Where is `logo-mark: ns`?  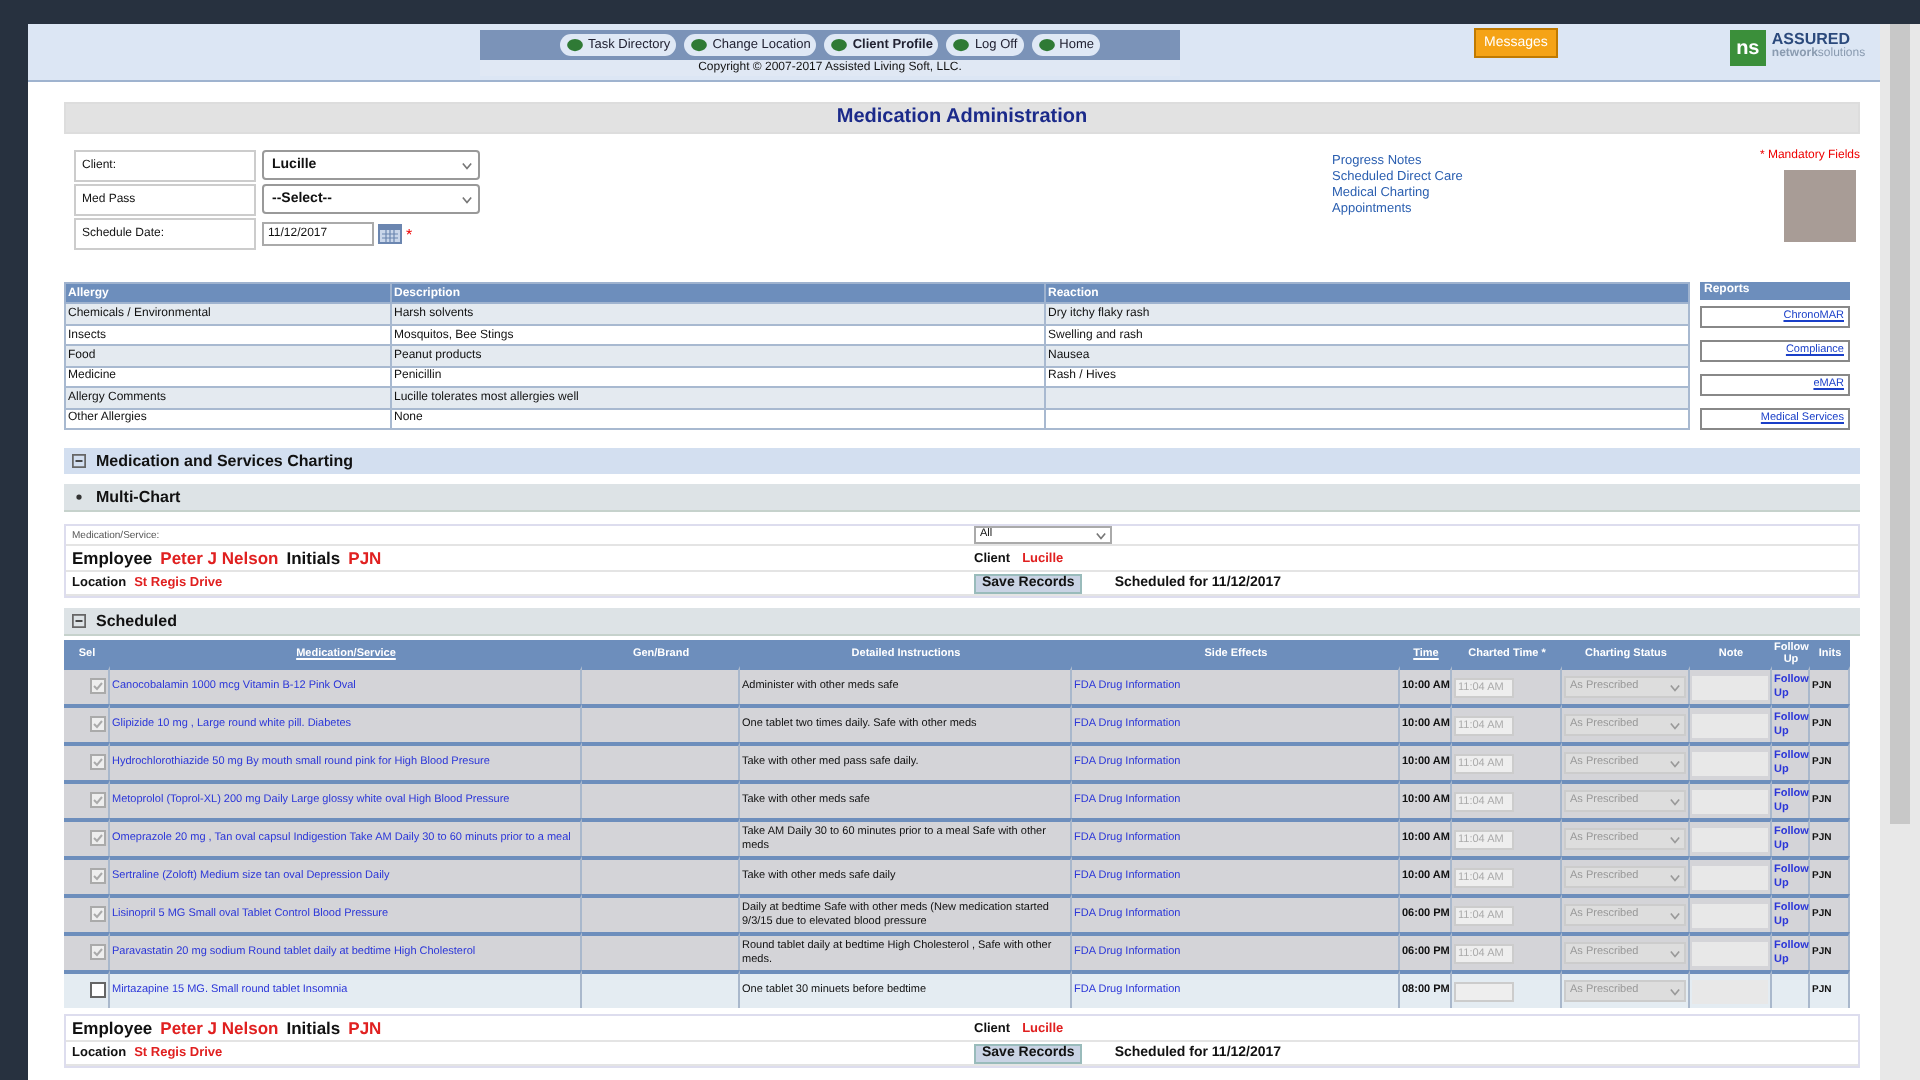 logo-mark: ns is located at coordinates (1747, 48).